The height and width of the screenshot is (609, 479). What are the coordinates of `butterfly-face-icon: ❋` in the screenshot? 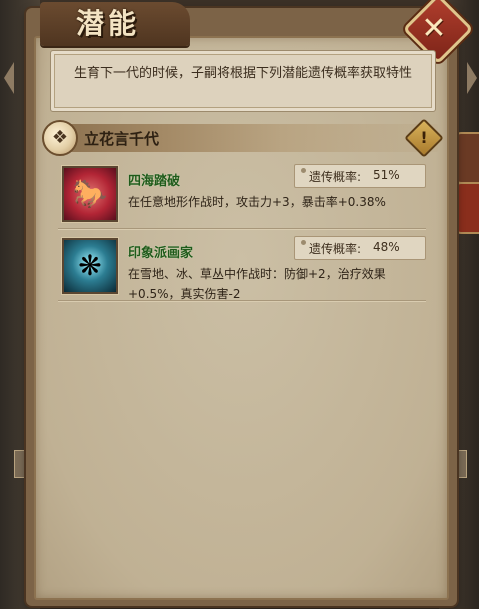 It's located at (90, 266).